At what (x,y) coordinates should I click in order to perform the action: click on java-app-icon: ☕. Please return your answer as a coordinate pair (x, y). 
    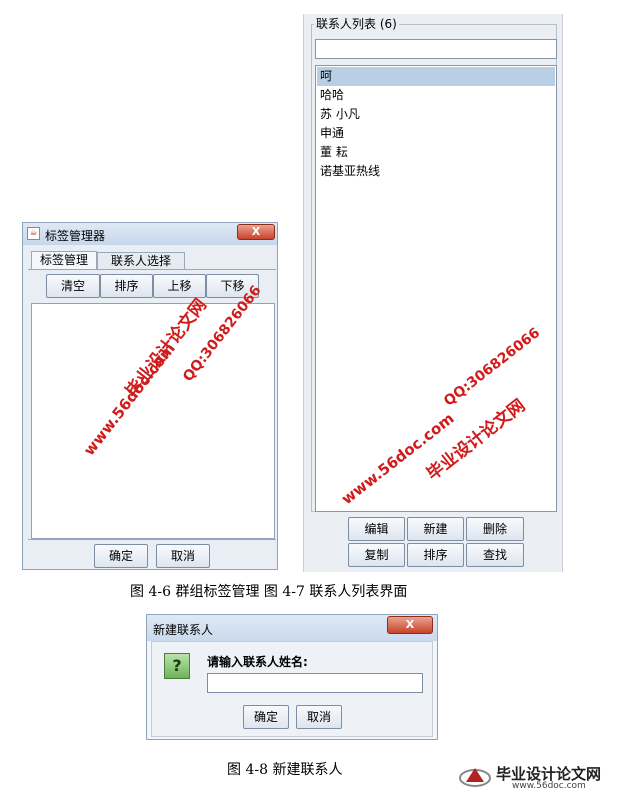
    Looking at the image, I should click on (33, 233).